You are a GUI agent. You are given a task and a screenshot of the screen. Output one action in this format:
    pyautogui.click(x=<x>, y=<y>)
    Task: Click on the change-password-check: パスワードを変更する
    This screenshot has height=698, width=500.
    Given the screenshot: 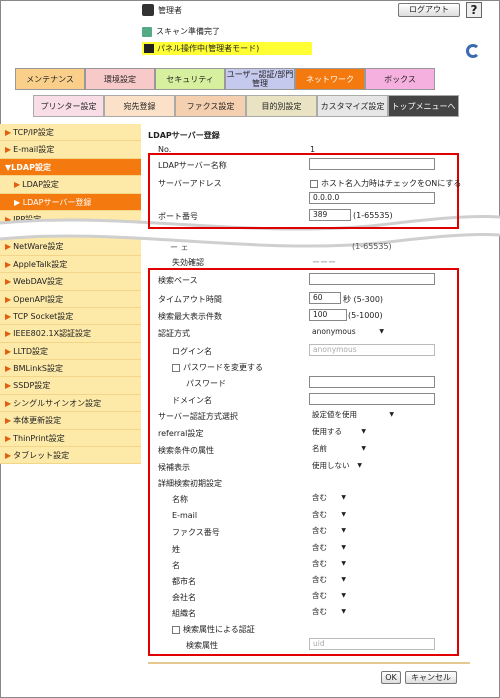 What is the action you would take?
    pyautogui.click(x=217, y=367)
    